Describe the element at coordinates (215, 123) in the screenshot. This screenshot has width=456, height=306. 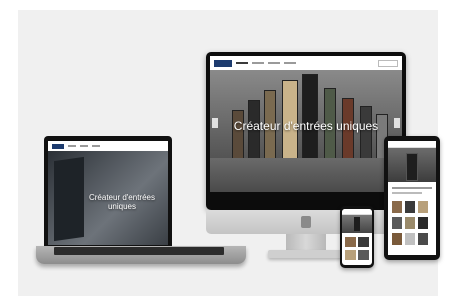
I see `prev-arrow-icon` at that location.